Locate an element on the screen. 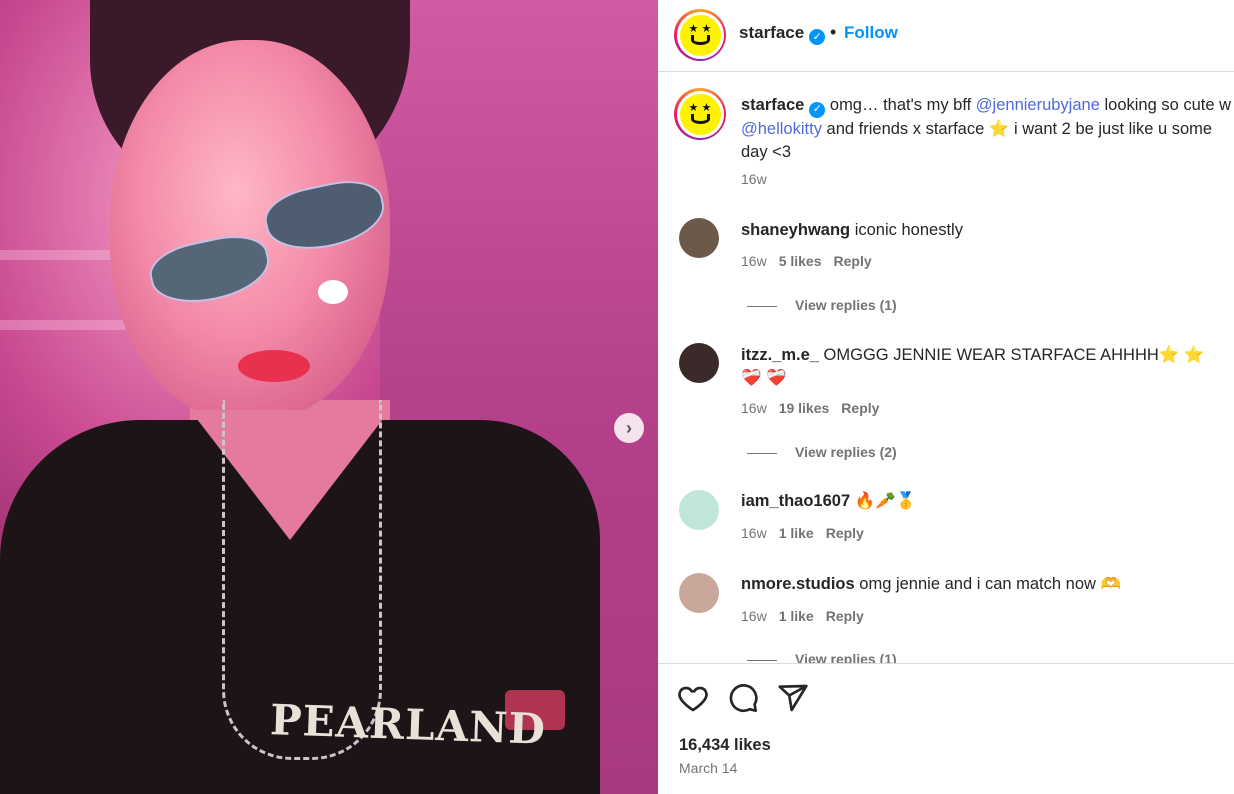  caption-timestamp: 16w is located at coordinates (754, 179).